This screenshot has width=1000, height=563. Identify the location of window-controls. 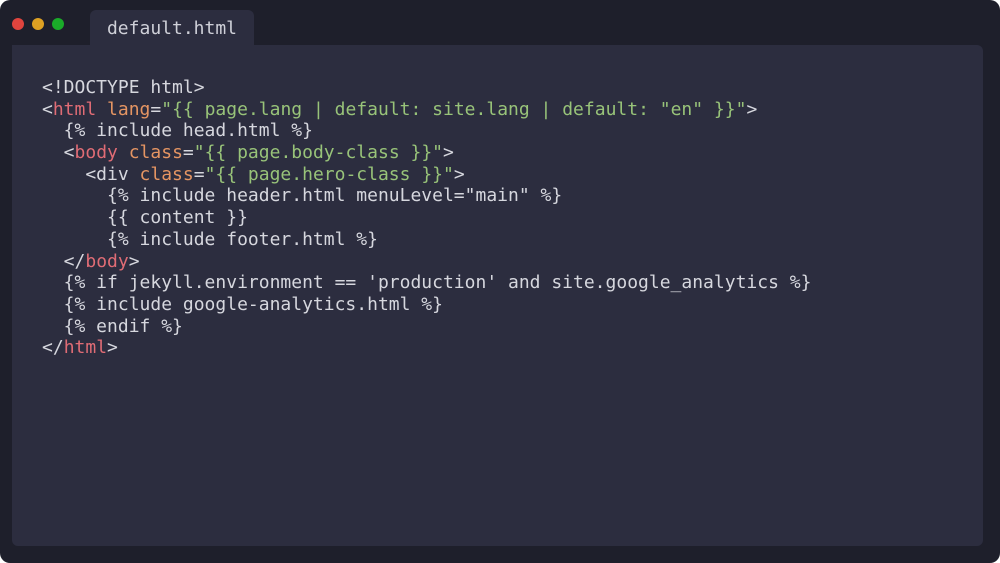
(38, 24).